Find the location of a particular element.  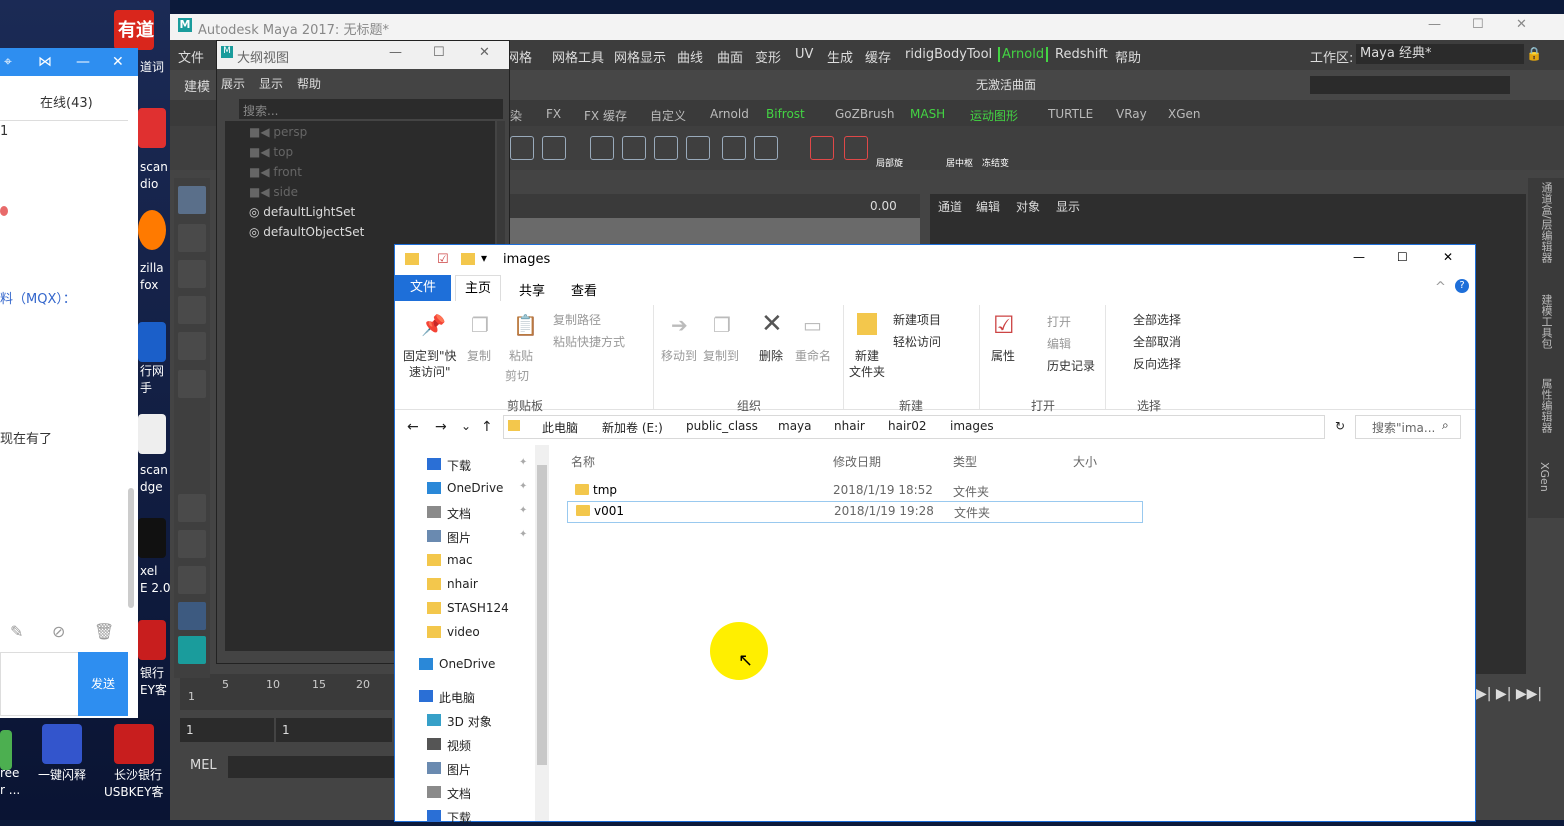

nav-item: mac is located at coordinates (465, 560).